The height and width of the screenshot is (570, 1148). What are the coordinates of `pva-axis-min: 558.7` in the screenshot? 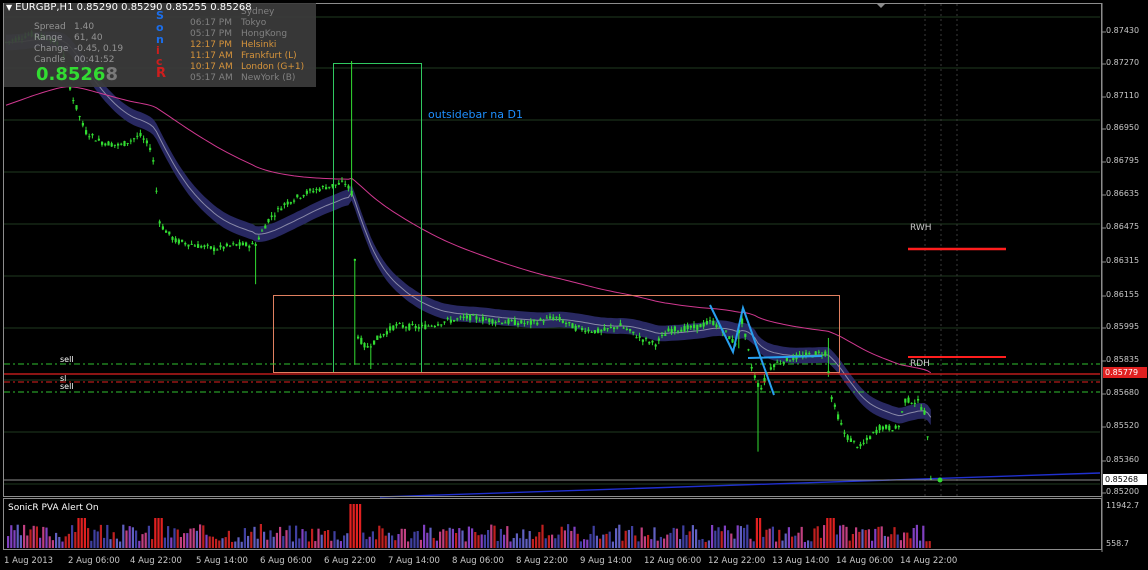 It's located at (1117, 543).